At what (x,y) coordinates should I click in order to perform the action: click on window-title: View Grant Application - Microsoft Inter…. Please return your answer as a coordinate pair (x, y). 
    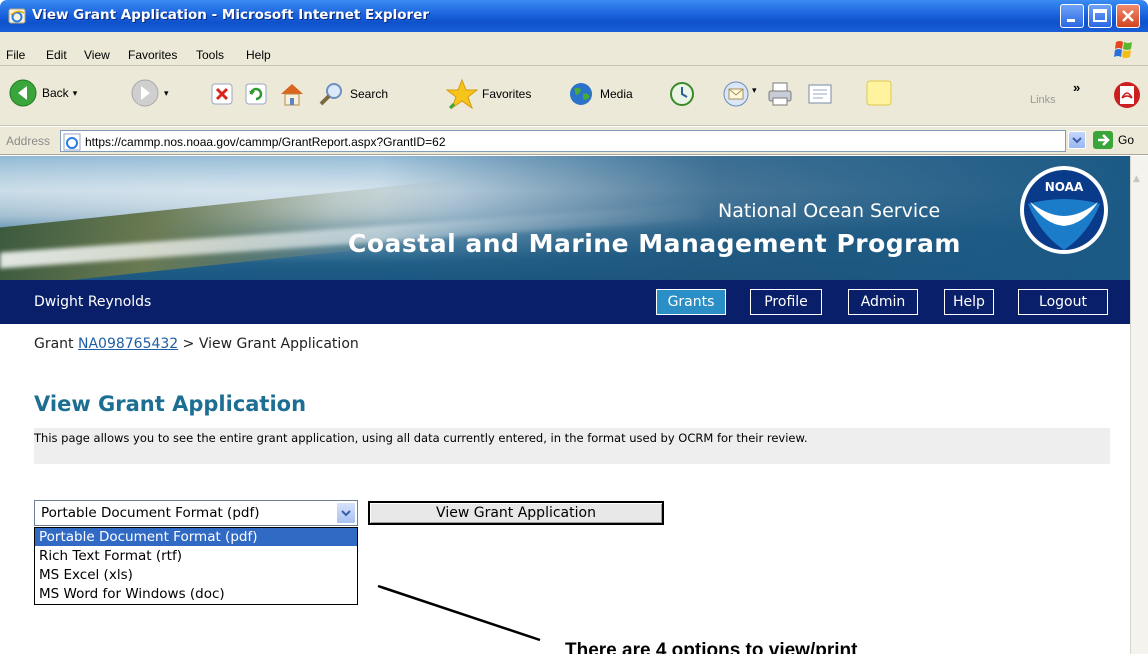
    Looking at the image, I should click on (231, 15).